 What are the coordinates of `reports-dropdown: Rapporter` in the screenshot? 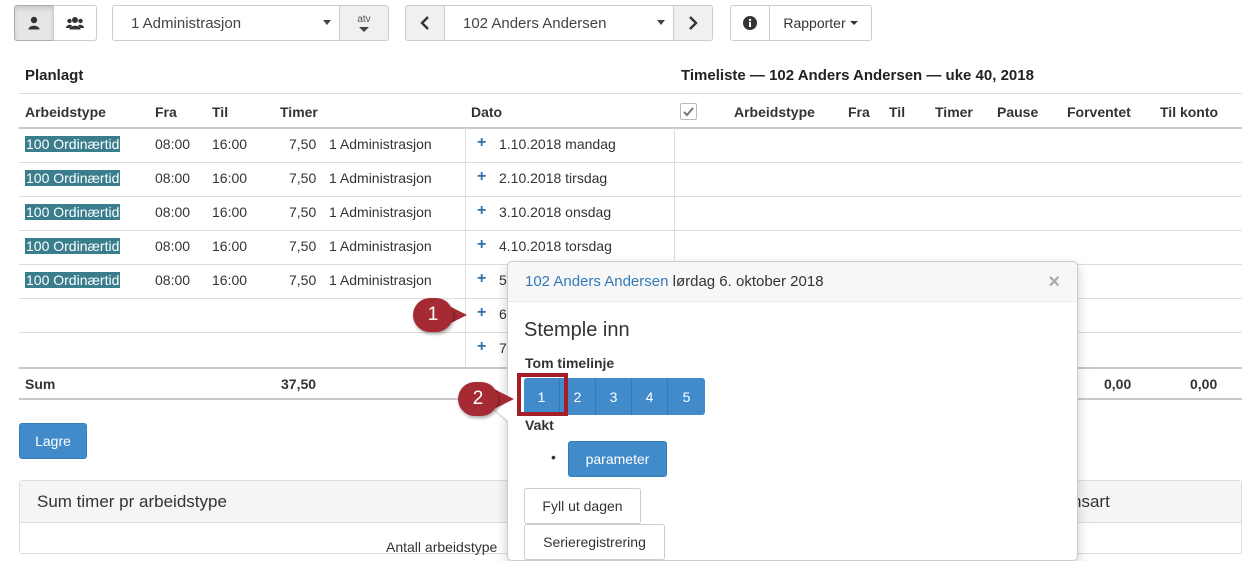 It's located at (820, 23).